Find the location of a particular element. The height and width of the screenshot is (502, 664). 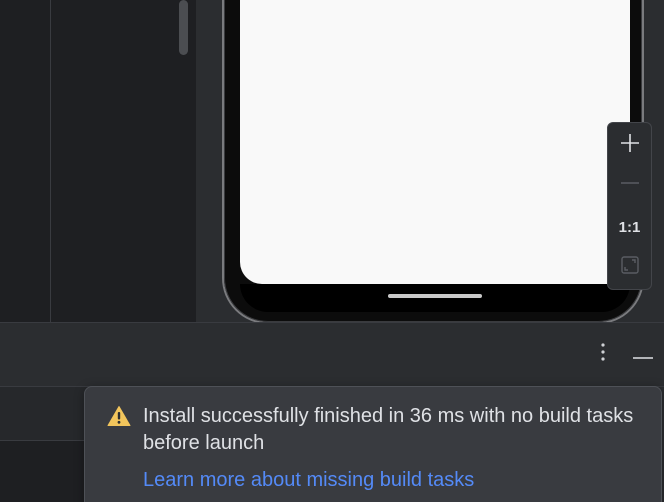

editor-pane is located at coordinates (123, 161).